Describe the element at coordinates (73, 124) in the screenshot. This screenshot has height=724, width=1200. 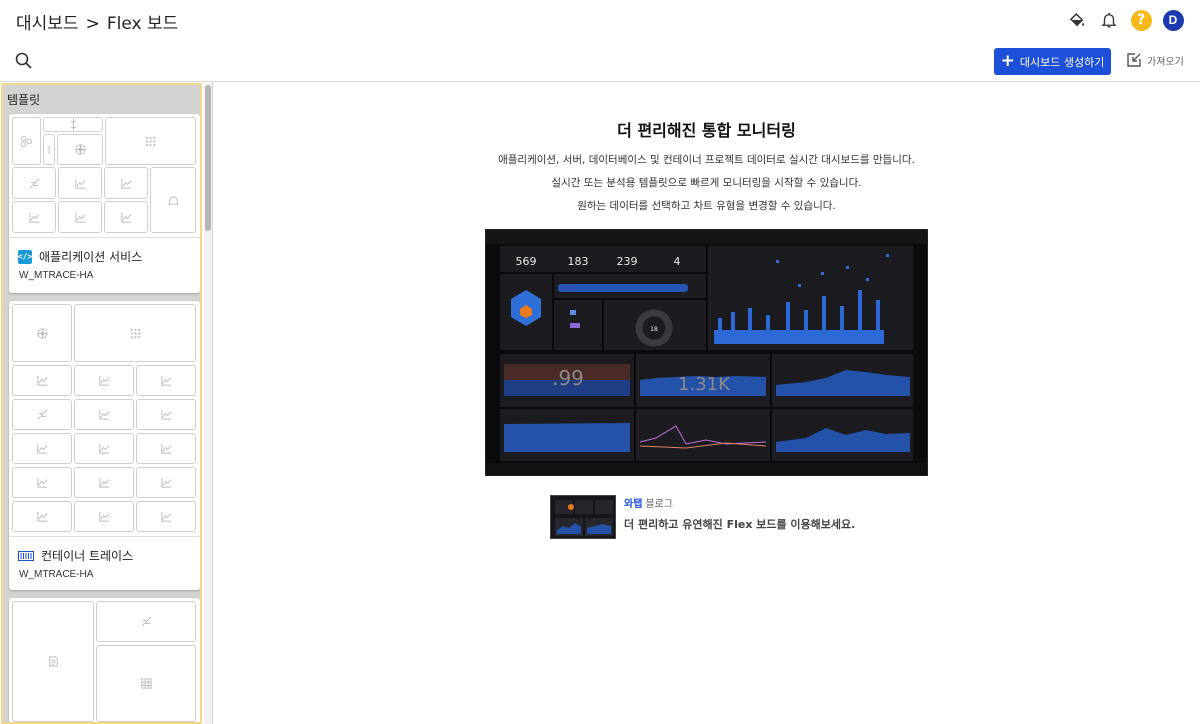
I see `flow-icon` at that location.